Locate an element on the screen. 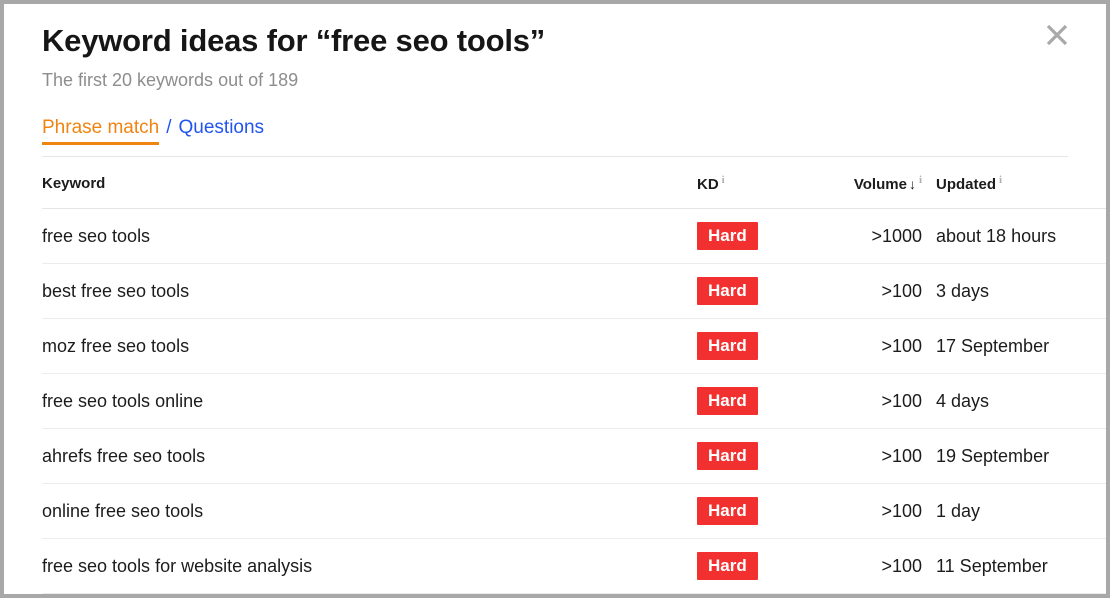 This screenshot has height=598, width=1110. table-row: best free seo tools Hard >100 3 days is located at coordinates (574, 291).